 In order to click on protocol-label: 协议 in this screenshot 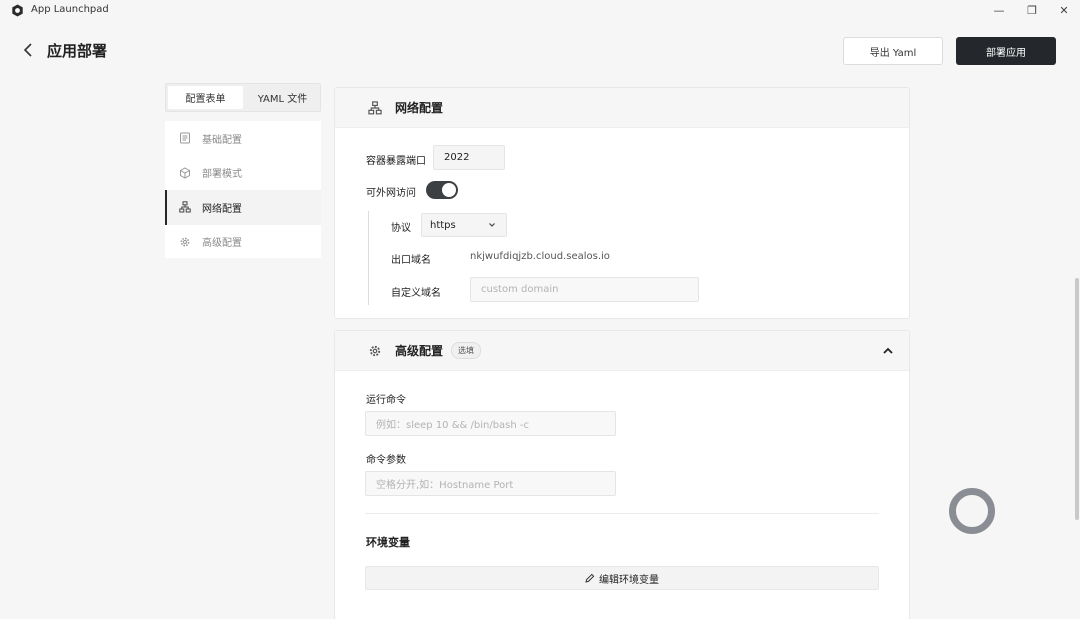, I will do `click(401, 228)`.